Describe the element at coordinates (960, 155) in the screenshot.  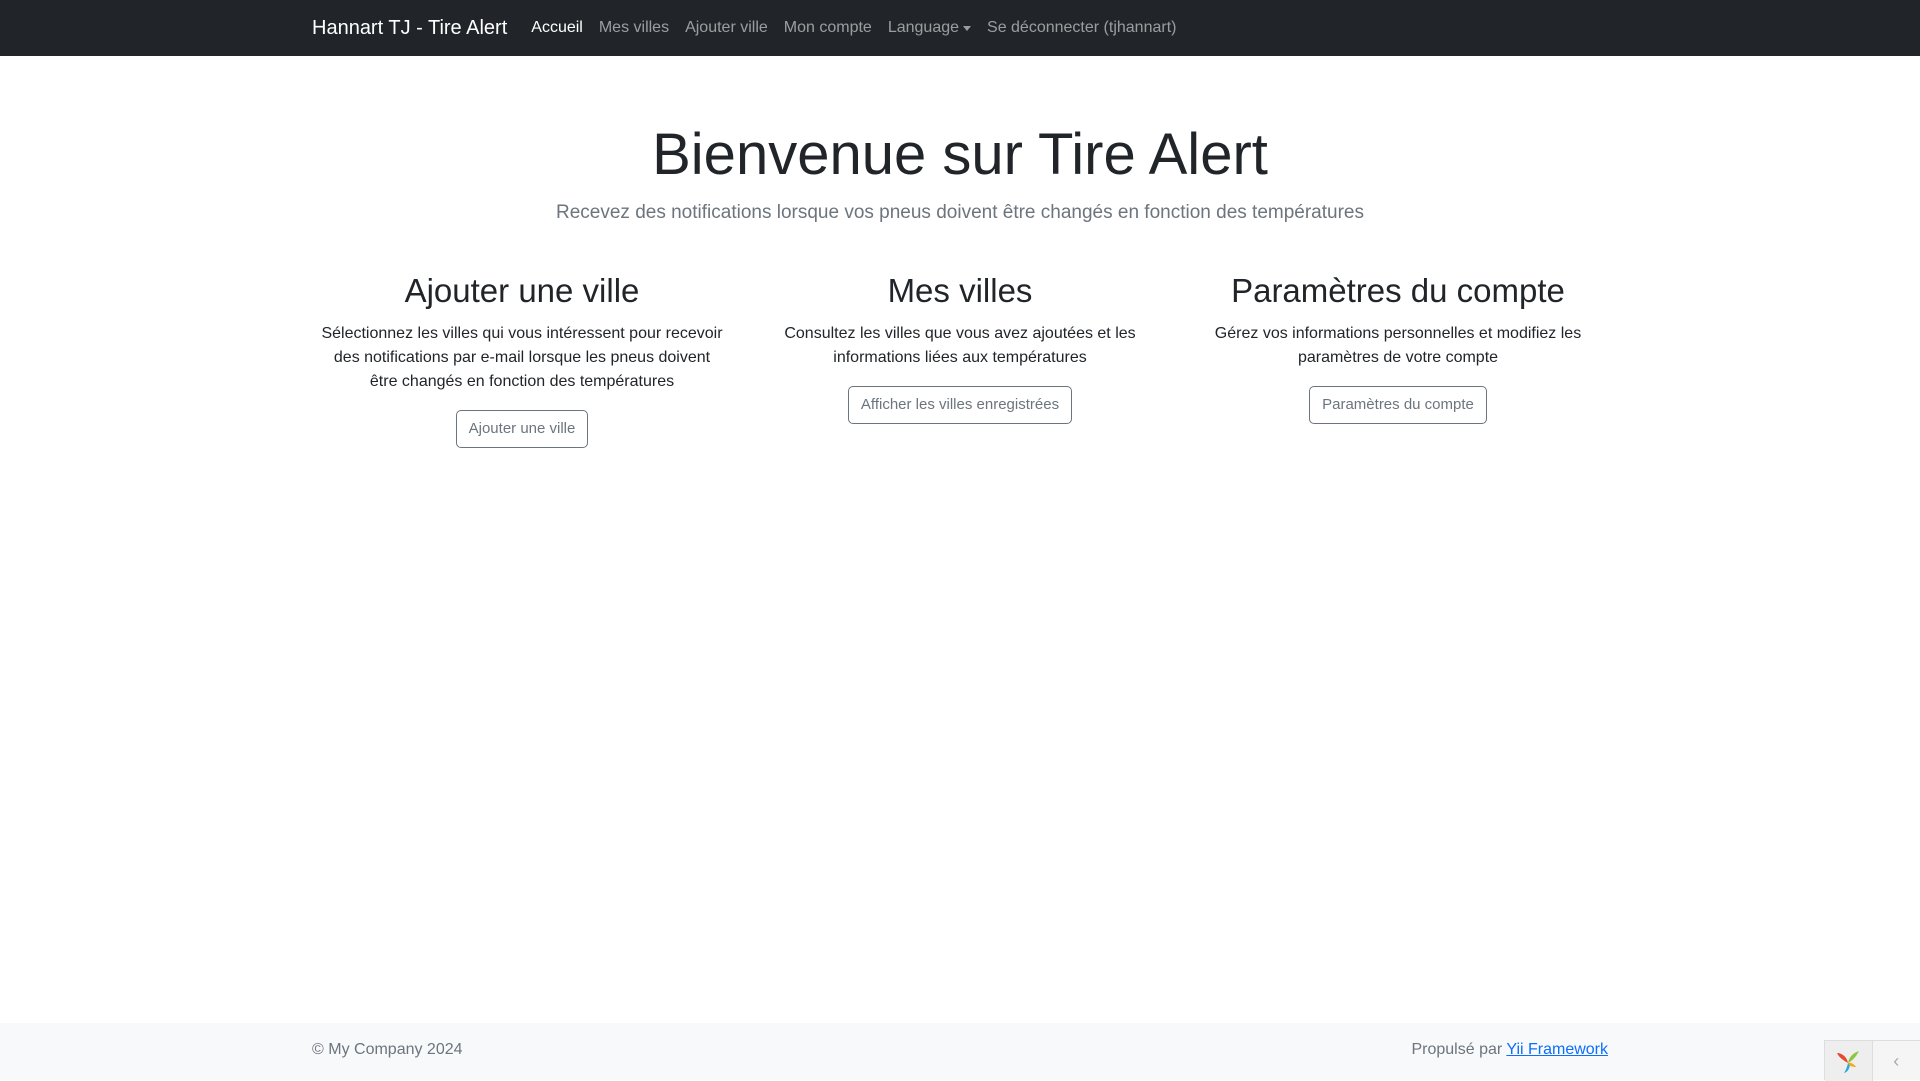
I see `page-title: Bienvenue sur Tire Alert` at that location.